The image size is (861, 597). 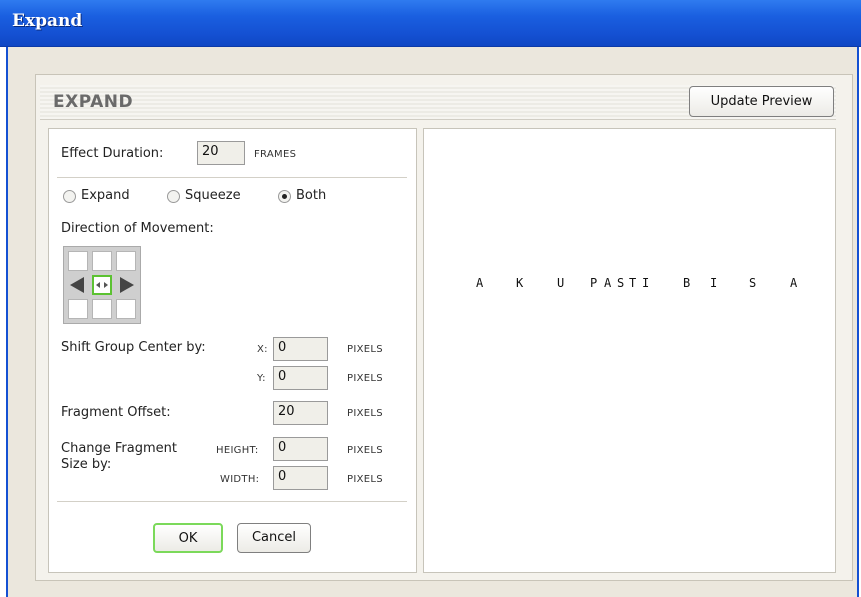 I want to click on cancel-button: Cancel, so click(x=274, y=538).